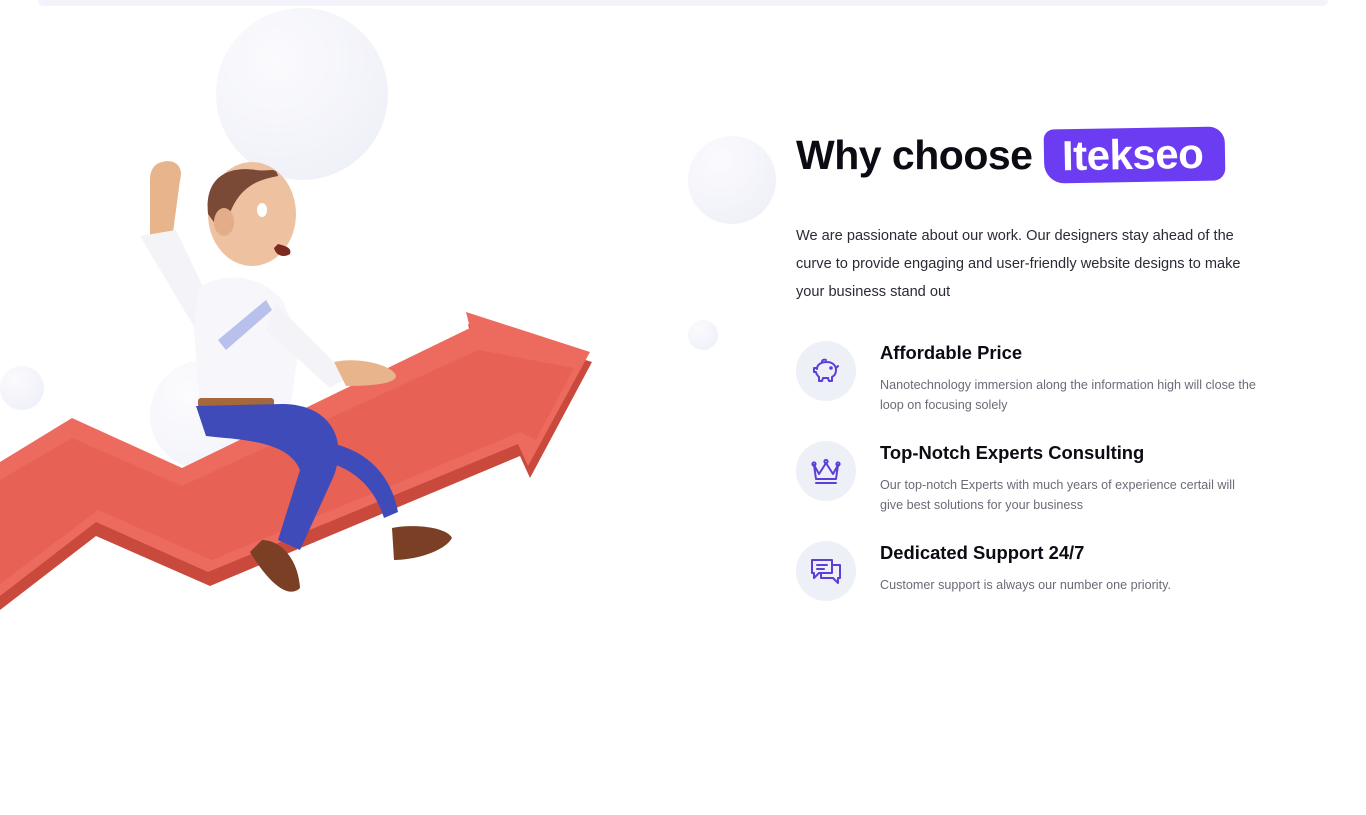  What do you see at coordinates (826, 371) in the screenshot?
I see `piggy-bank-icon` at bounding box center [826, 371].